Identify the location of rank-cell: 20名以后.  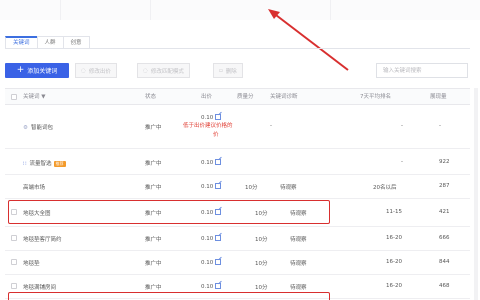
(385, 188).